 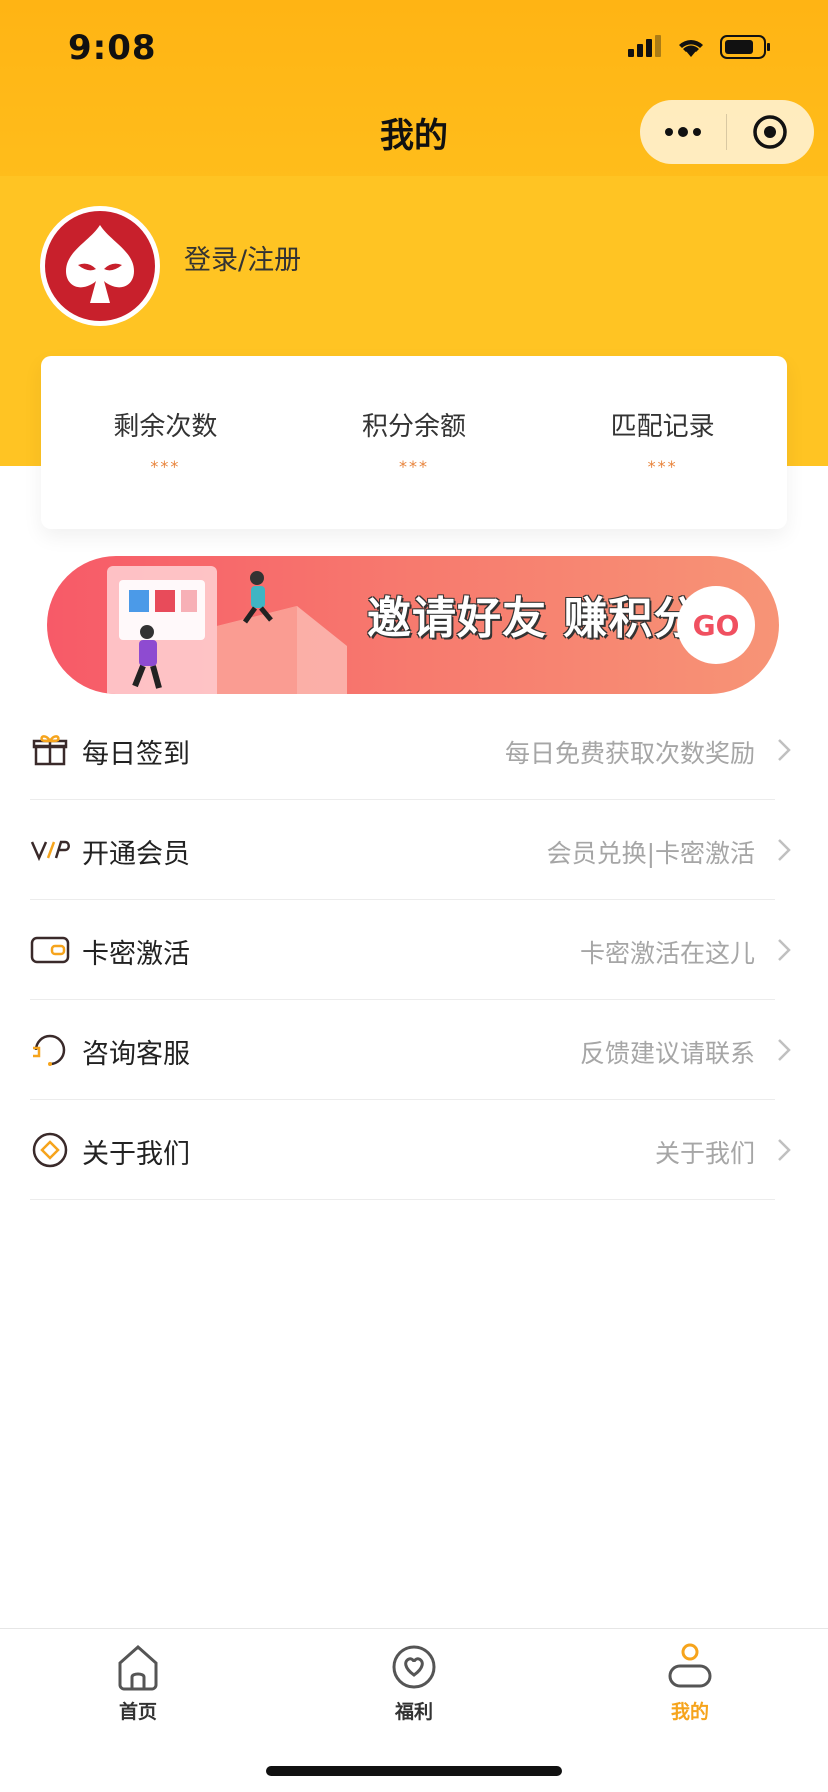 What do you see at coordinates (50, 1150) in the screenshot?
I see `info-diamond-icon` at bounding box center [50, 1150].